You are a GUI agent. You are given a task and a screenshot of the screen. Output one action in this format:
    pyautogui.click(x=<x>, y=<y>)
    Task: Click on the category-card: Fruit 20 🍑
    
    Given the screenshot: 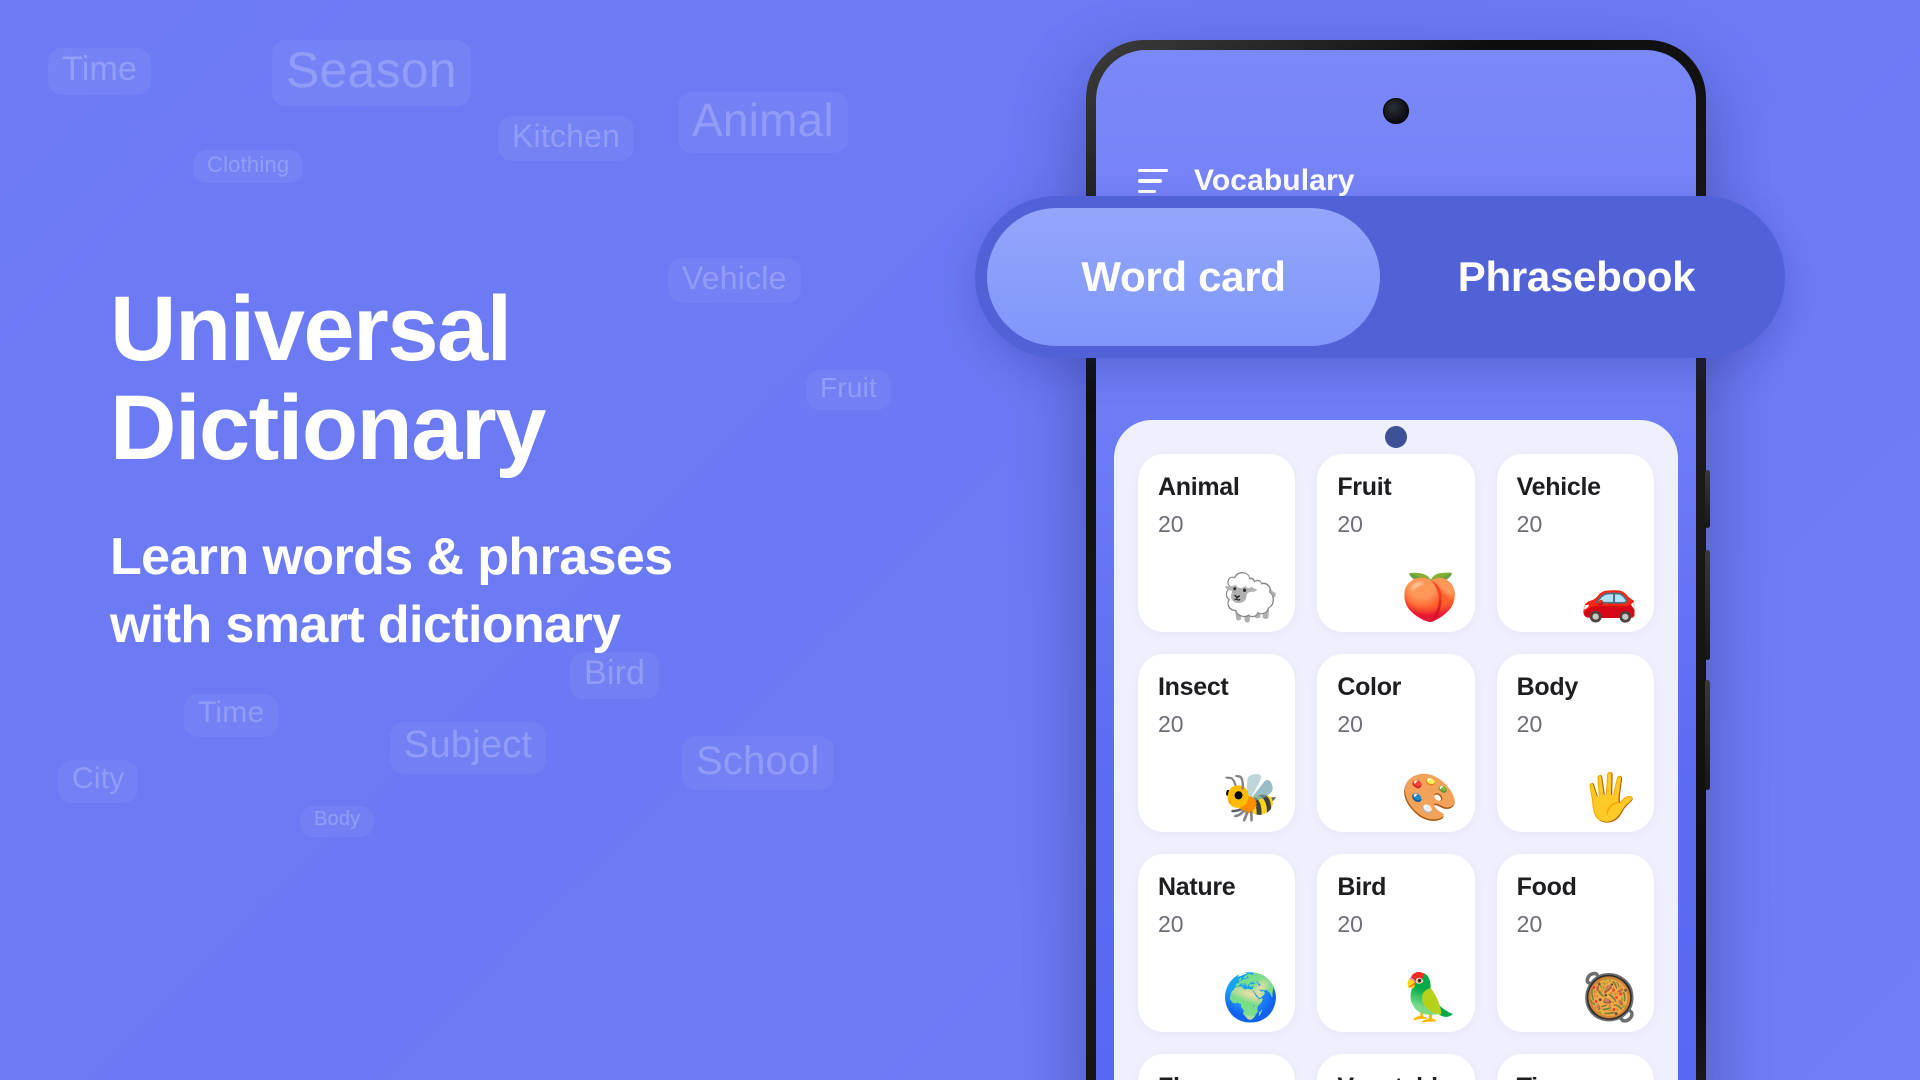 What is the action you would take?
    pyautogui.click(x=1396, y=543)
    